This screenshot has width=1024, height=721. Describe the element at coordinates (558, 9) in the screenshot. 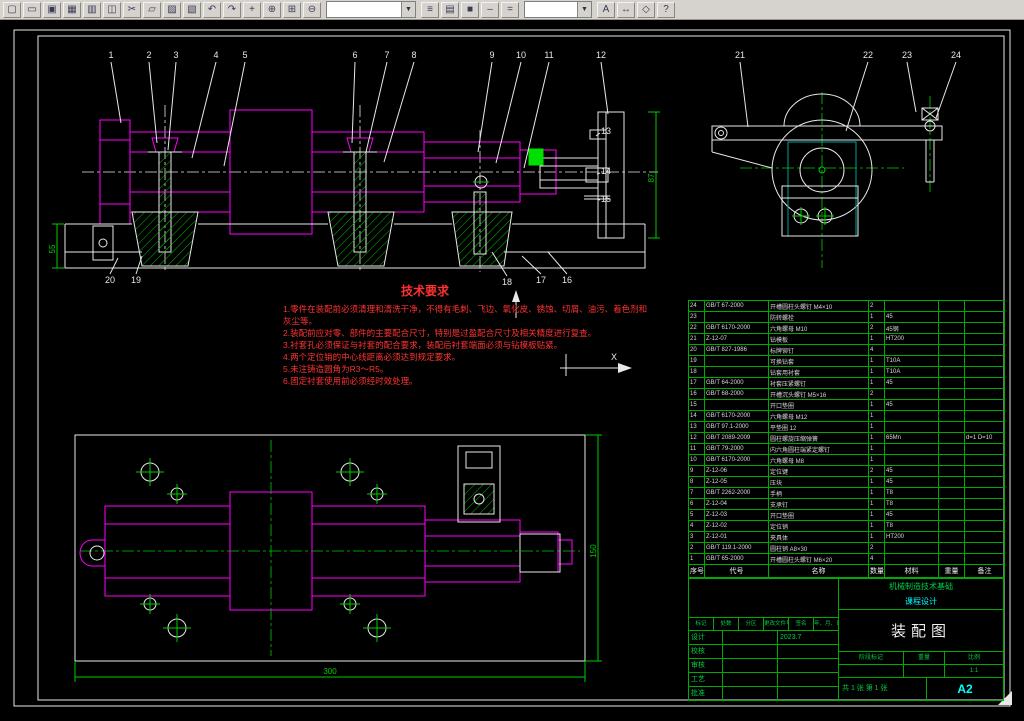

I see `color-combo: ▼` at that location.